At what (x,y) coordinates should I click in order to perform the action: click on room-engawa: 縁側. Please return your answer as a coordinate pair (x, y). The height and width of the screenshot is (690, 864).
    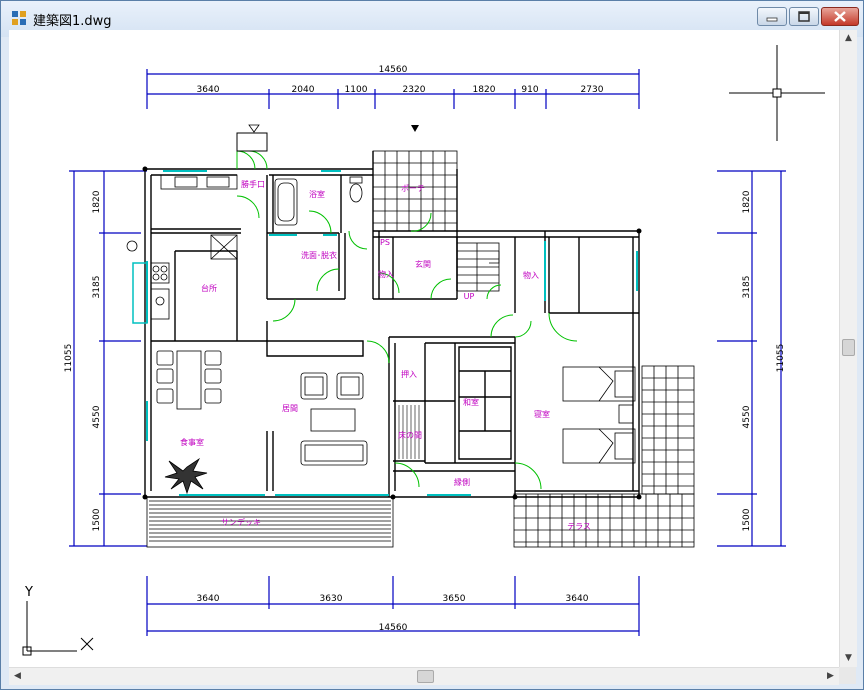
    Looking at the image, I should click on (462, 482).